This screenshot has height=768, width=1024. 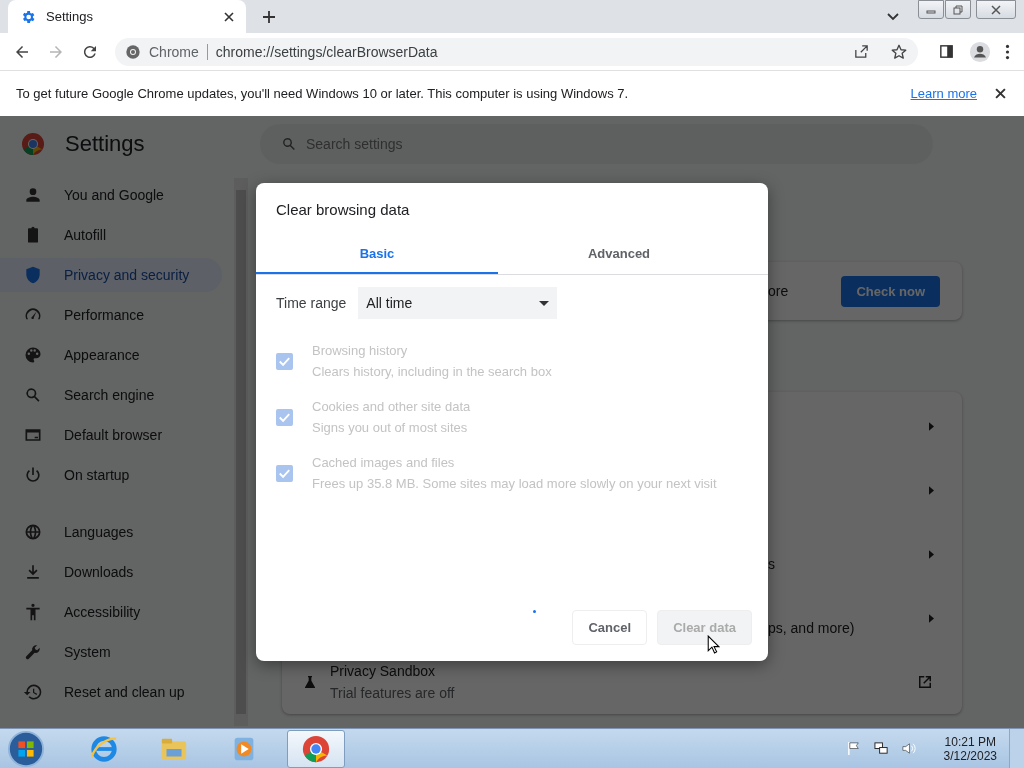 I want to click on sidebar-item: You and Google, so click(x=111, y=195).